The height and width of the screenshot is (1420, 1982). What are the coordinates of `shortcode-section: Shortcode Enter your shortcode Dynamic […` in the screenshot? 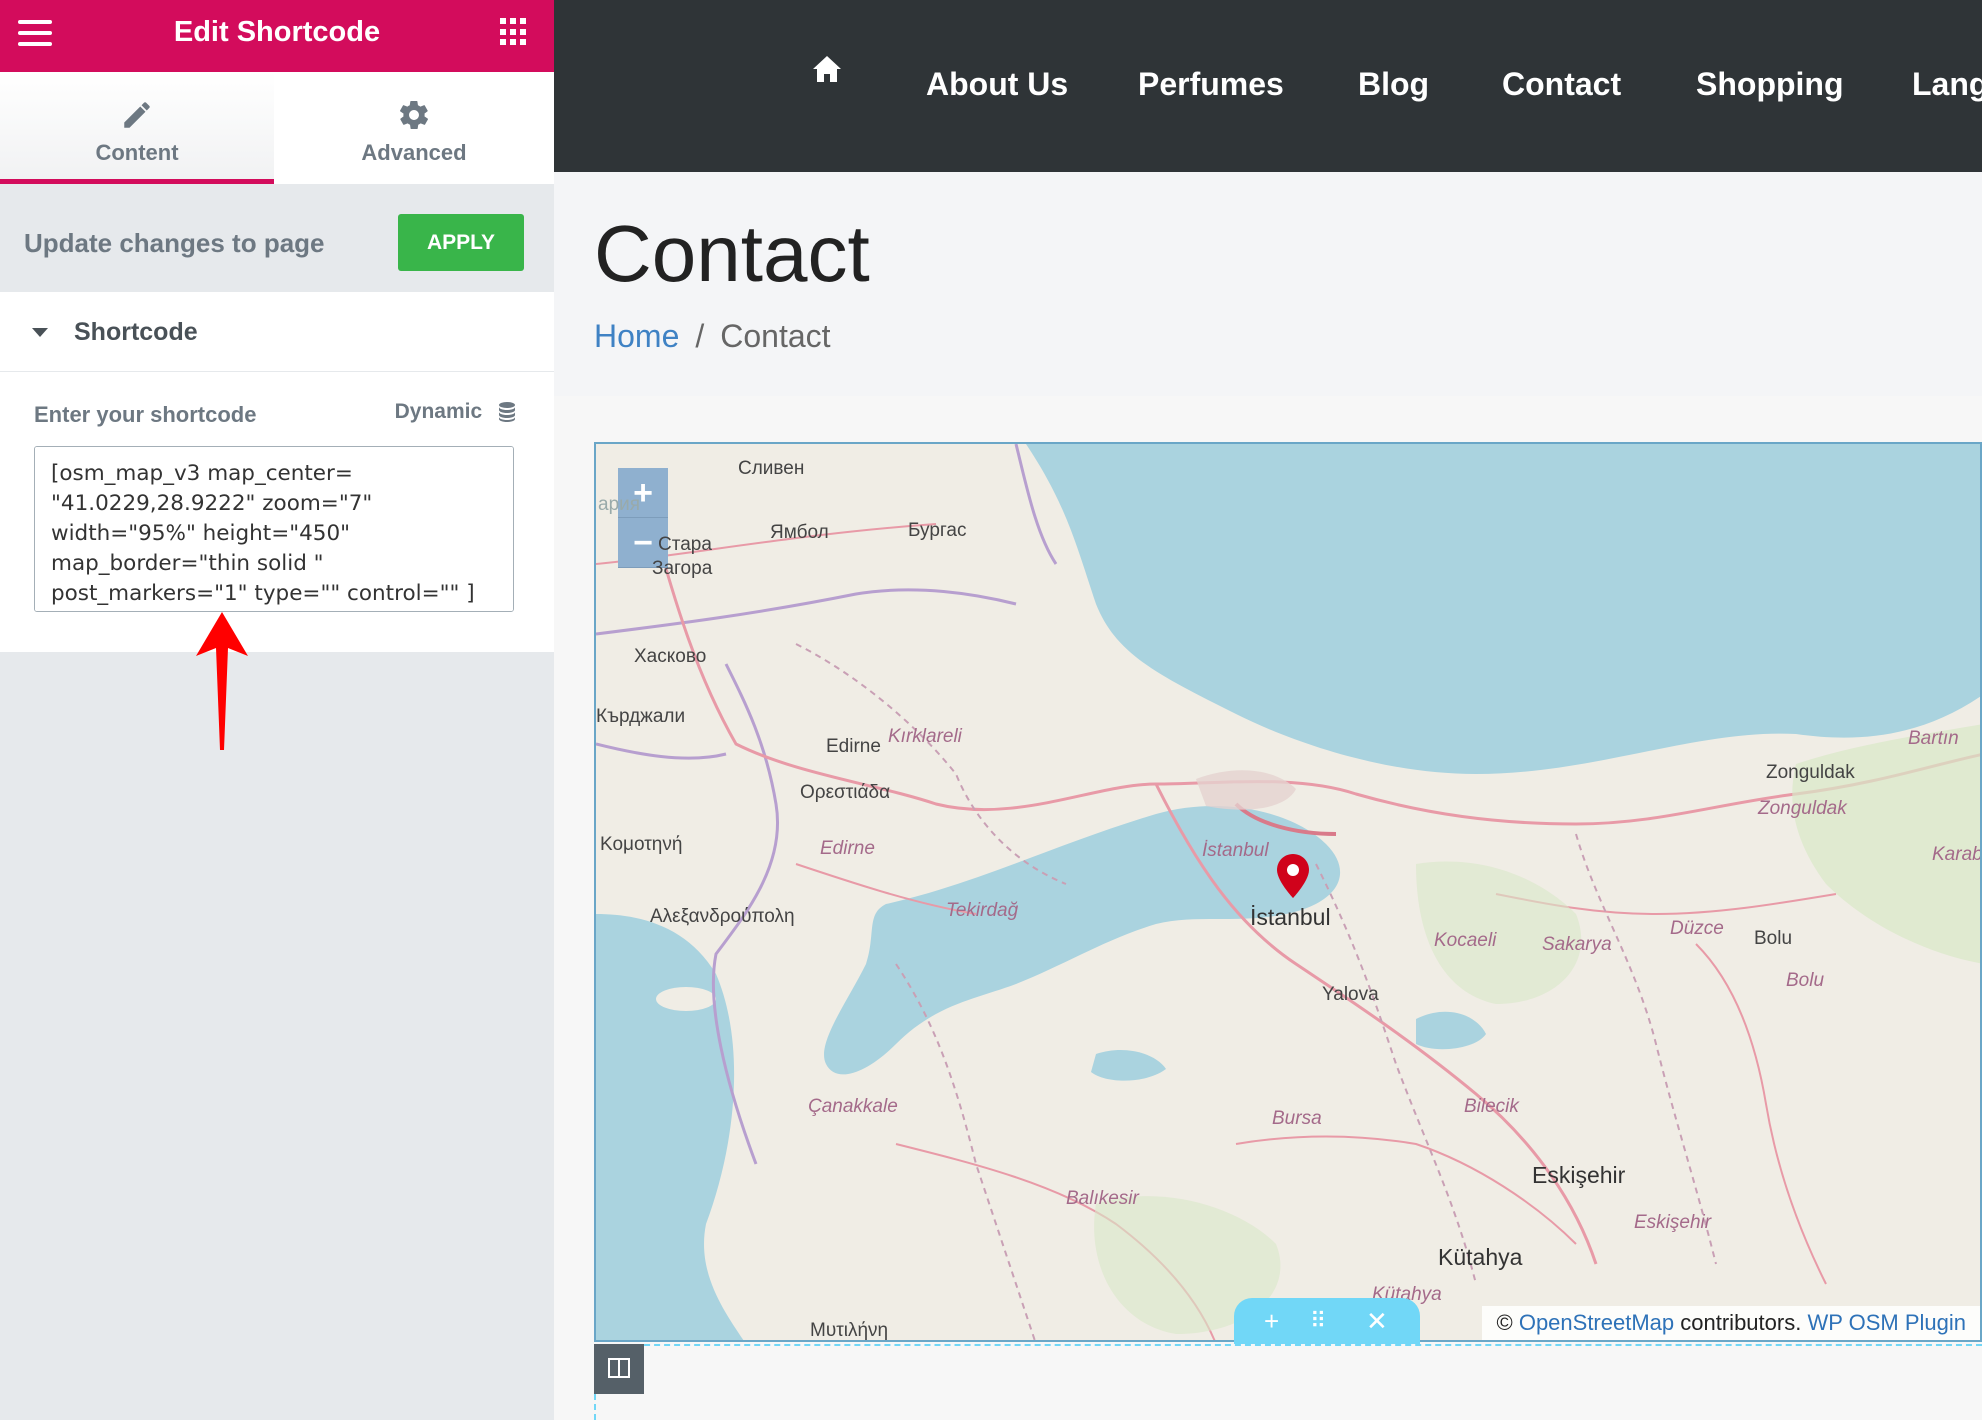 It's located at (277, 472).